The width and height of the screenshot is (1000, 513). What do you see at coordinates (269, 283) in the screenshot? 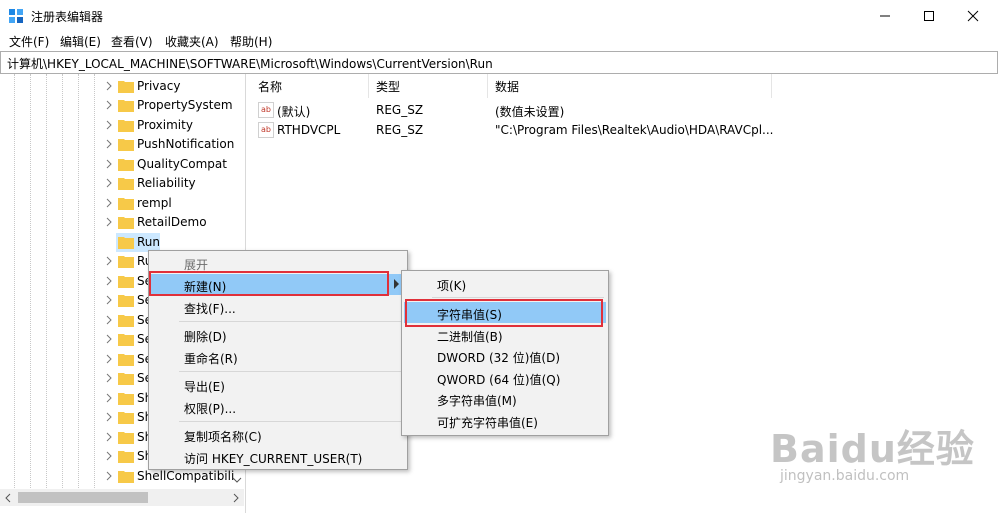
I see `annotation-box-new` at bounding box center [269, 283].